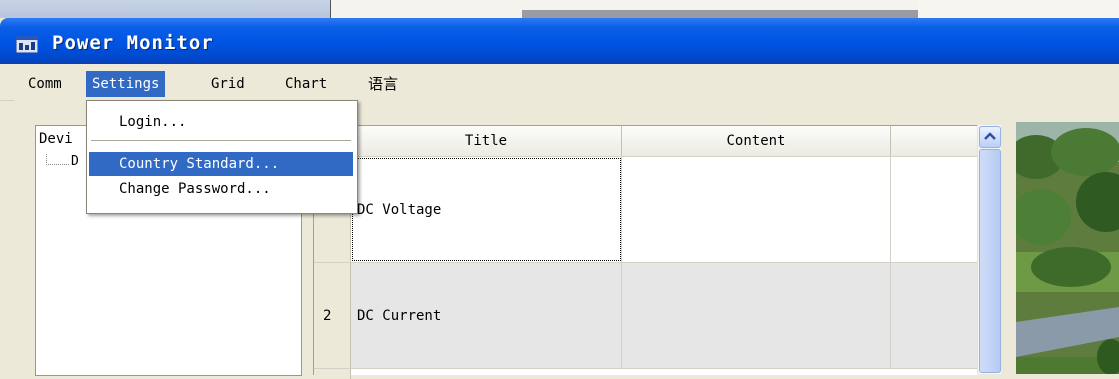  Describe the element at coordinates (559, 9) in the screenshot. I see `background-windows-strip` at that location.